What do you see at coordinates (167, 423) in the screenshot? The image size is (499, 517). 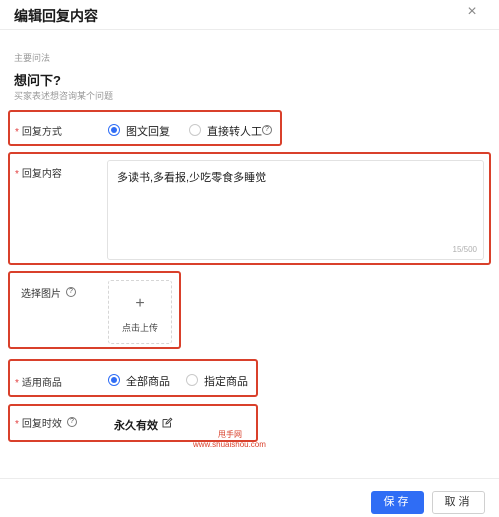 I see `edit-icon` at bounding box center [167, 423].